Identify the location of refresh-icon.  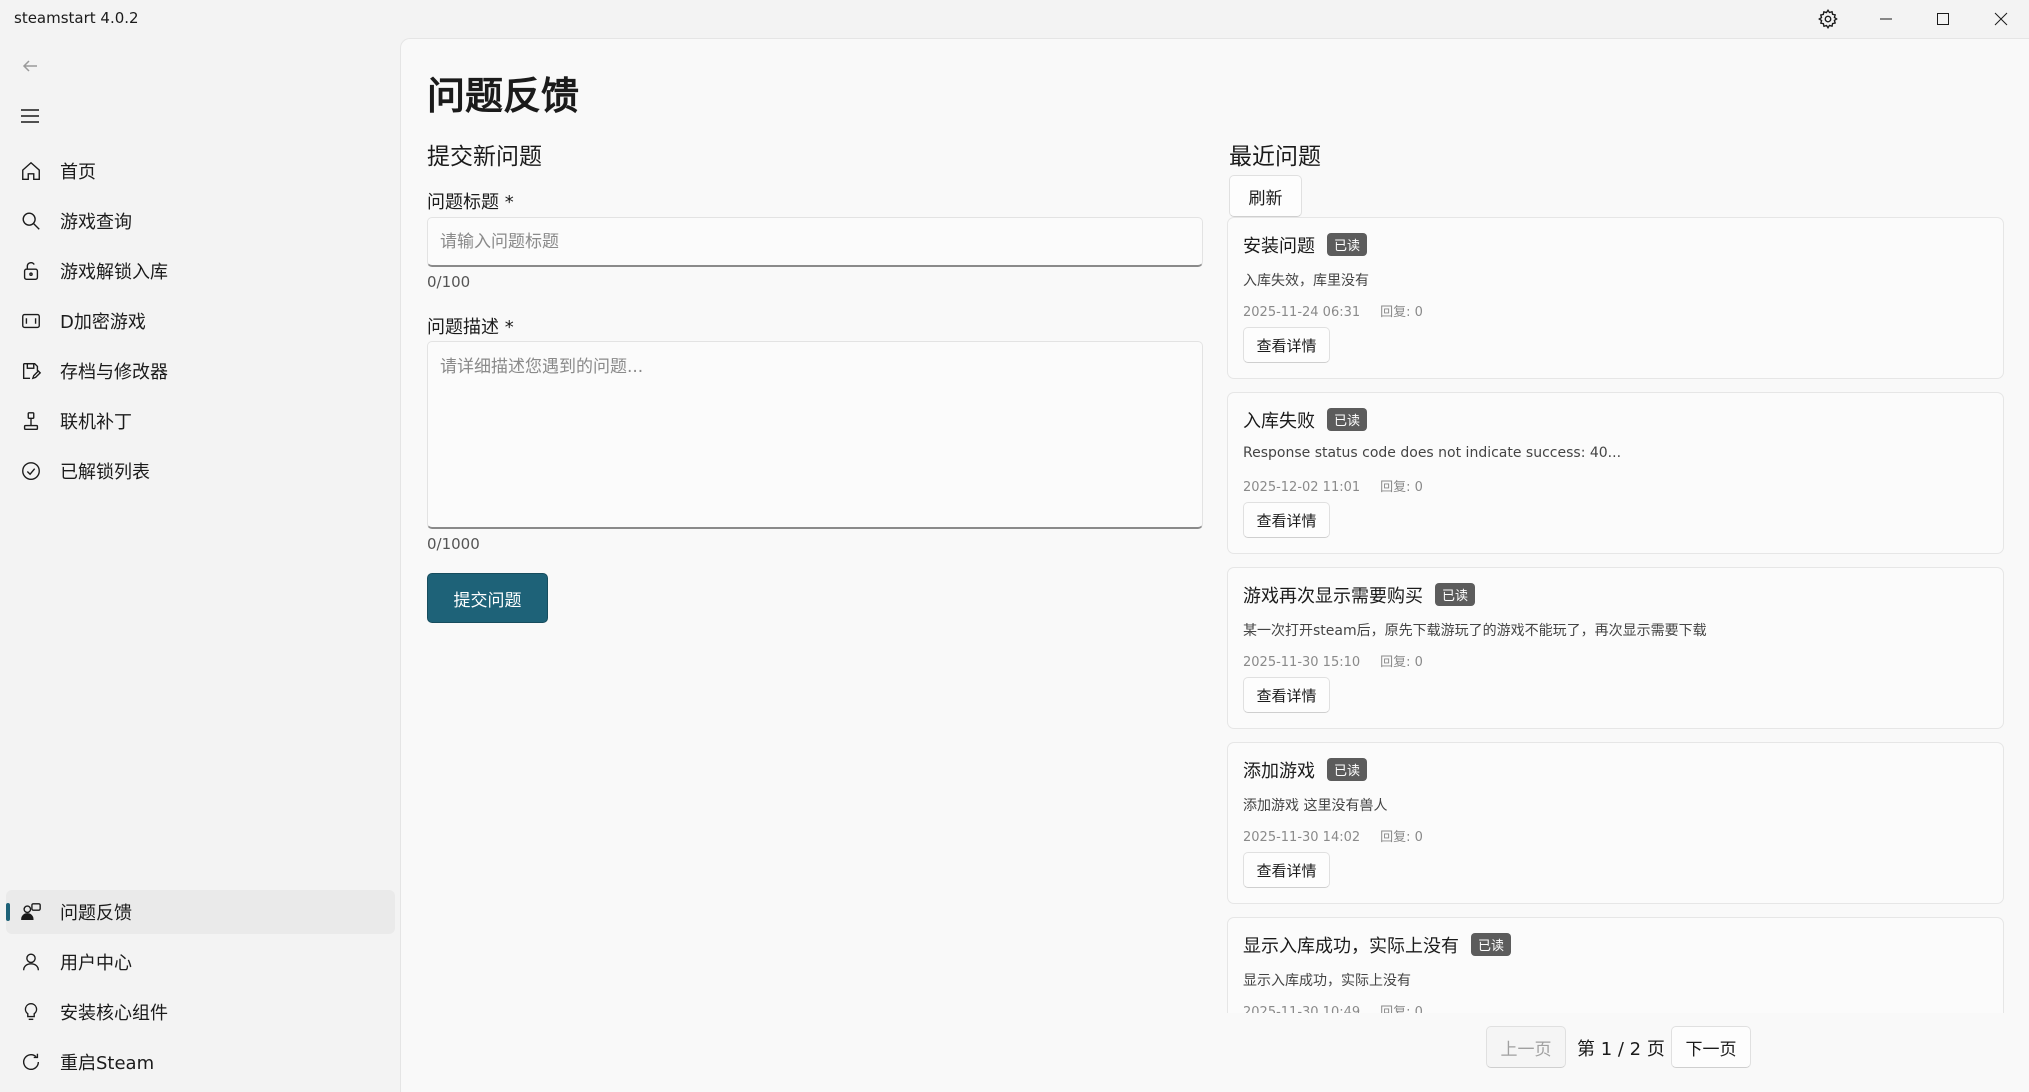
(31, 1062).